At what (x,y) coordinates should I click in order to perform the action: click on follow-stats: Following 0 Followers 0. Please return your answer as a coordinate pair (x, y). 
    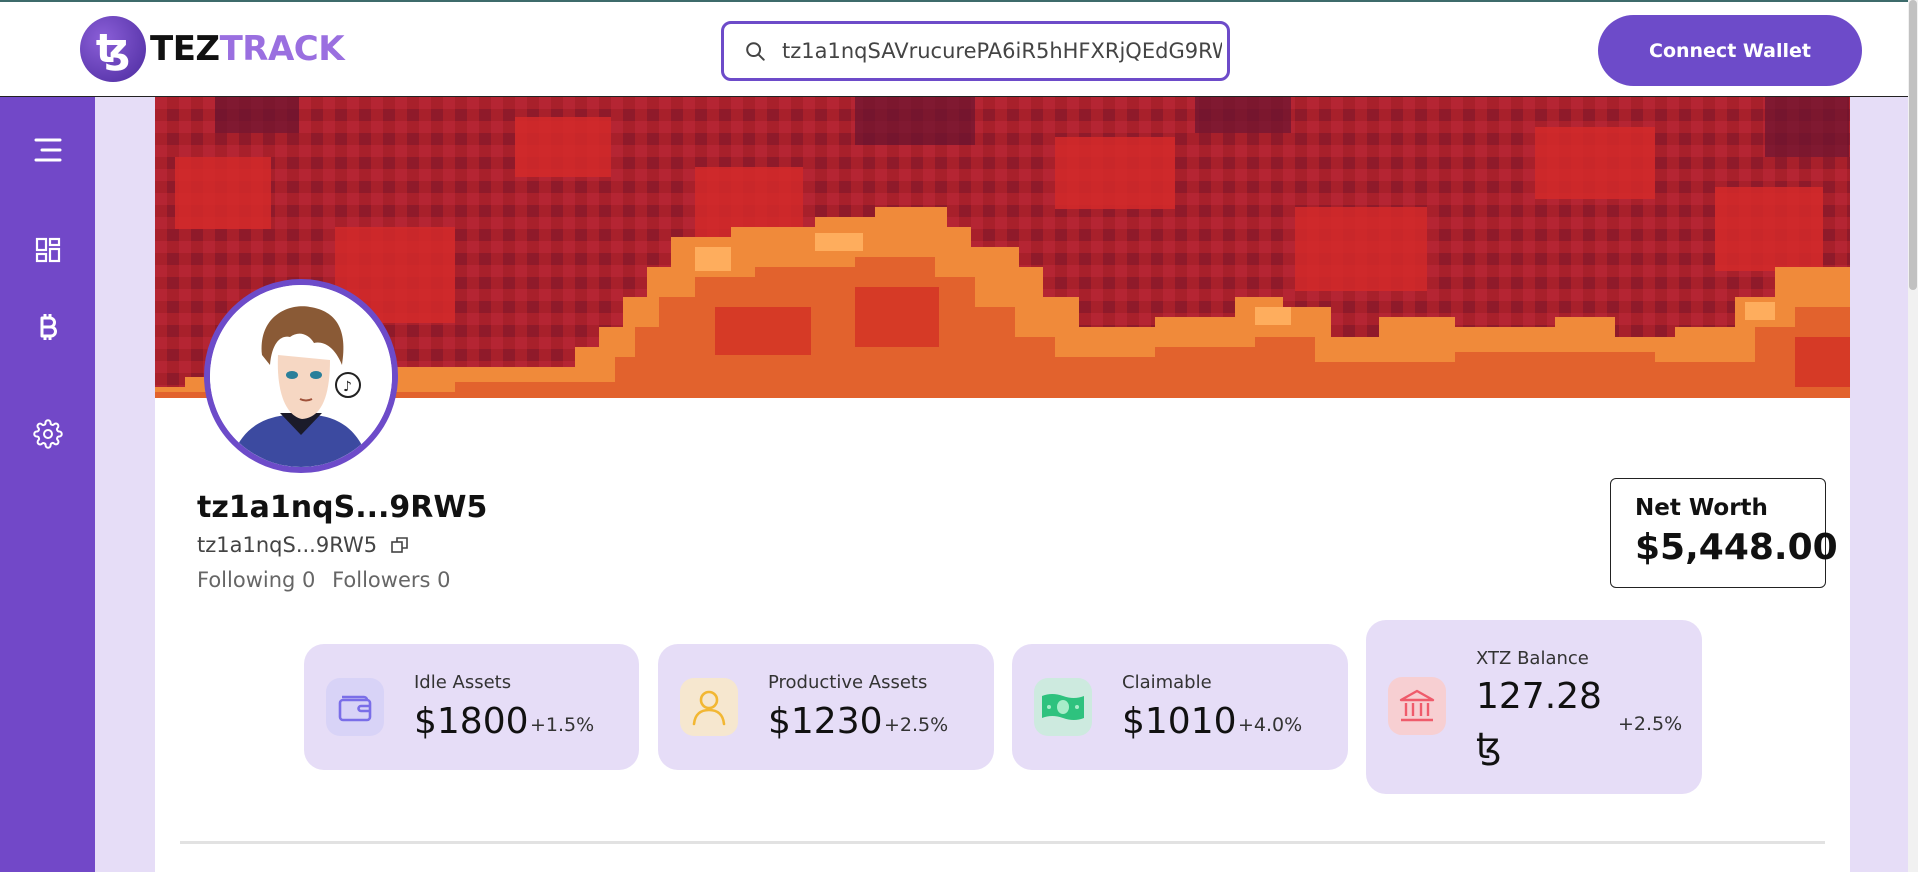
    Looking at the image, I should click on (328, 580).